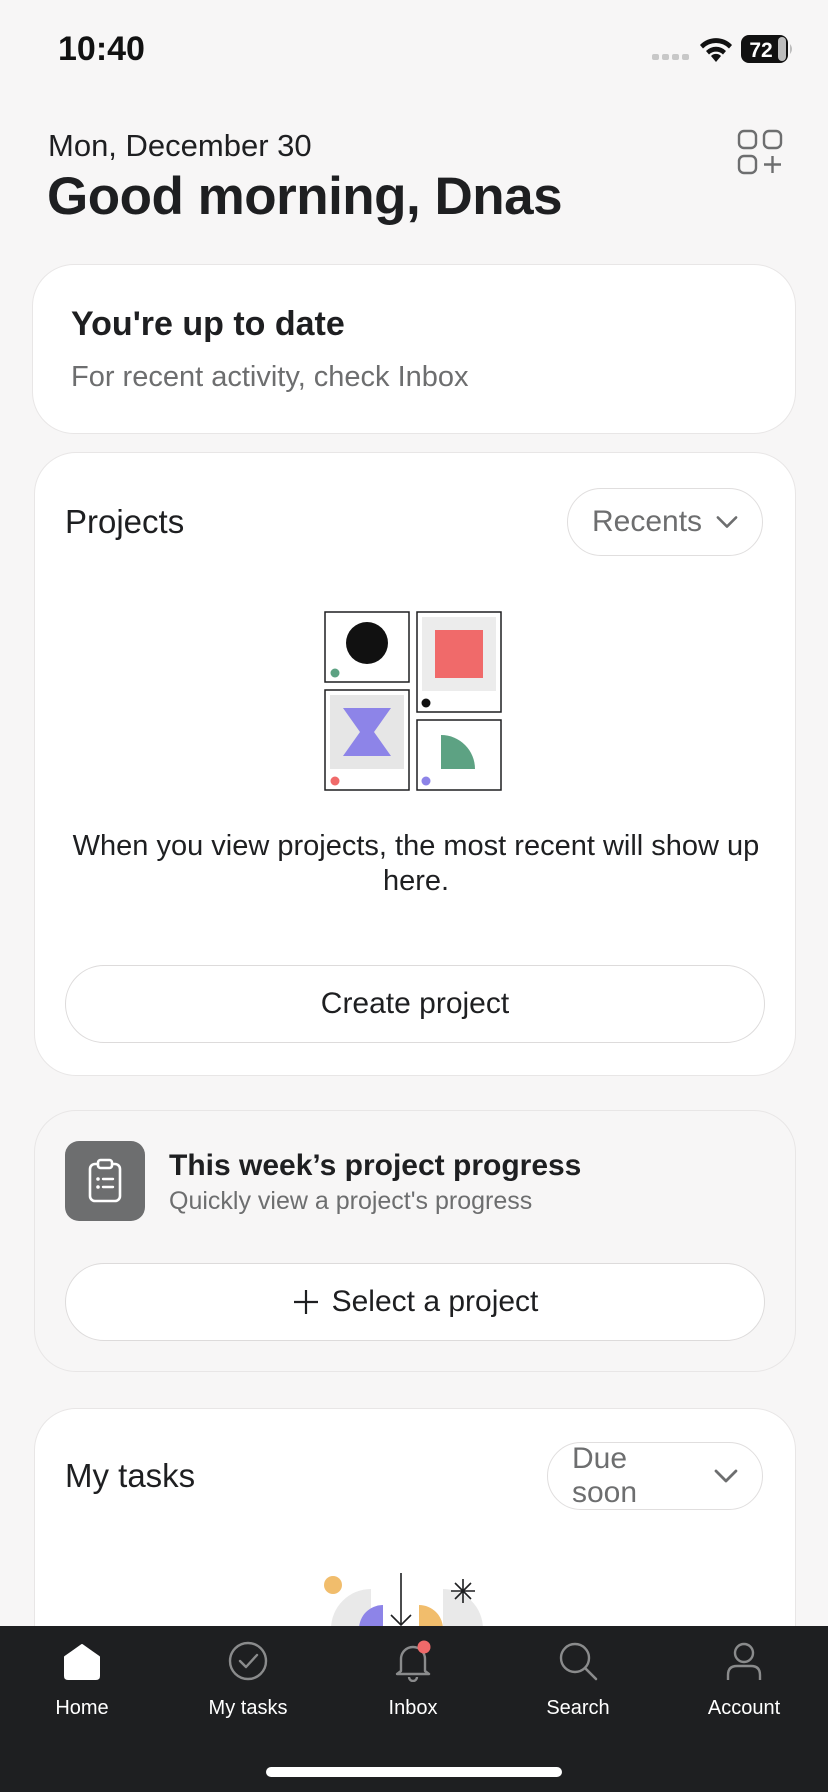 The image size is (828, 1792). What do you see at coordinates (655, 1476) in the screenshot?
I see `due-soon-dropdown: Due soon` at bounding box center [655, 1476].